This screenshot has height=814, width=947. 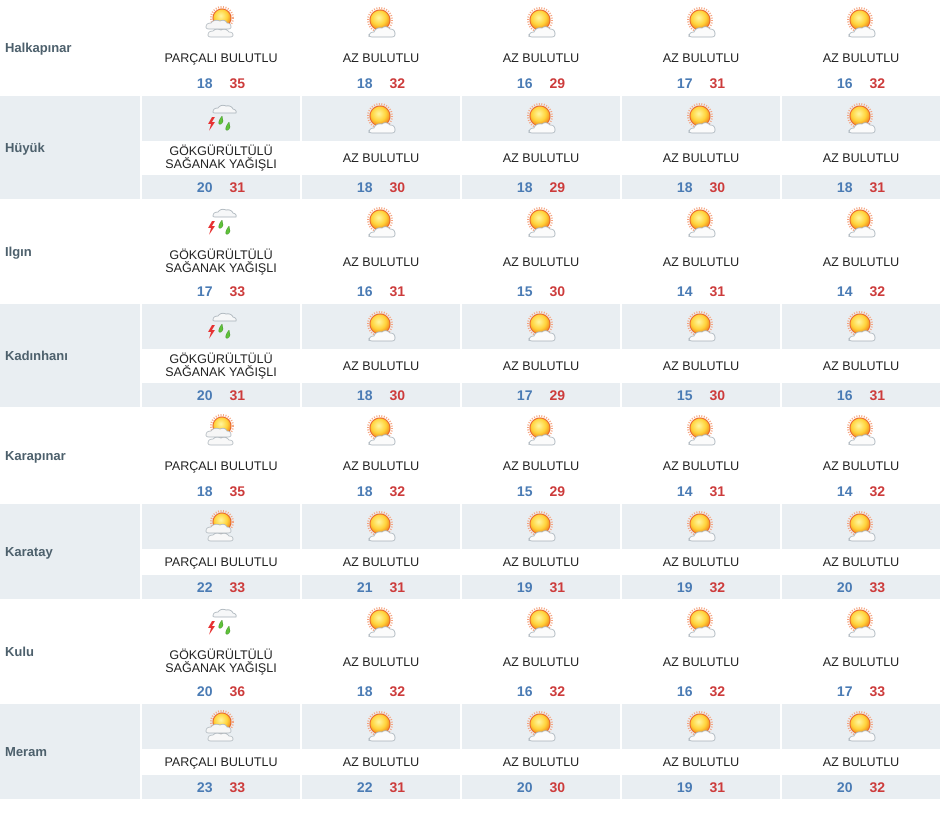 What do you see at coordinates (29, 551) in the screenshot?
I see `city-name: Karatay` at bounding box center [29, 551].